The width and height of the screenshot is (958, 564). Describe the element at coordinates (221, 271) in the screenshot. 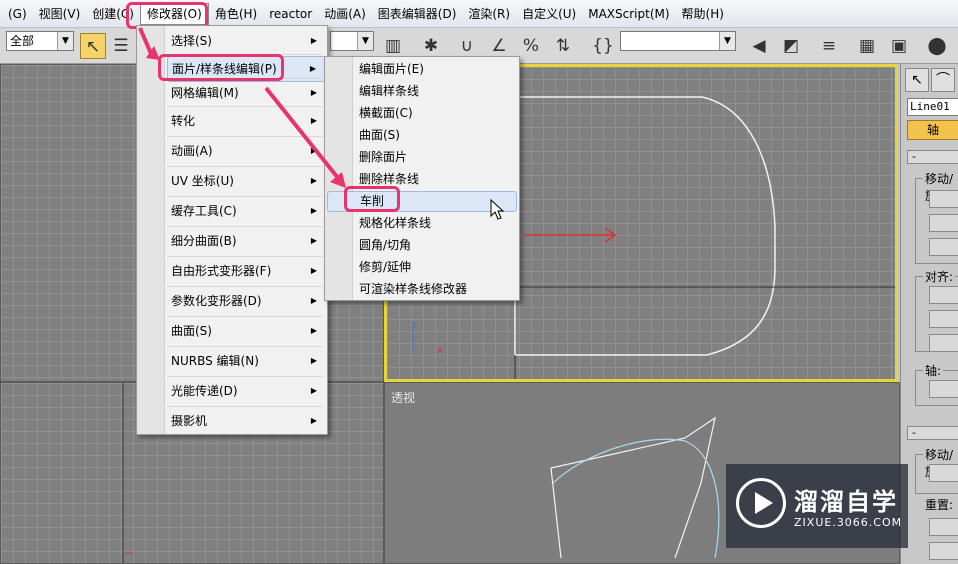

I see `modifier-menu-item-label: 自由形式变形器(F)` at that location.